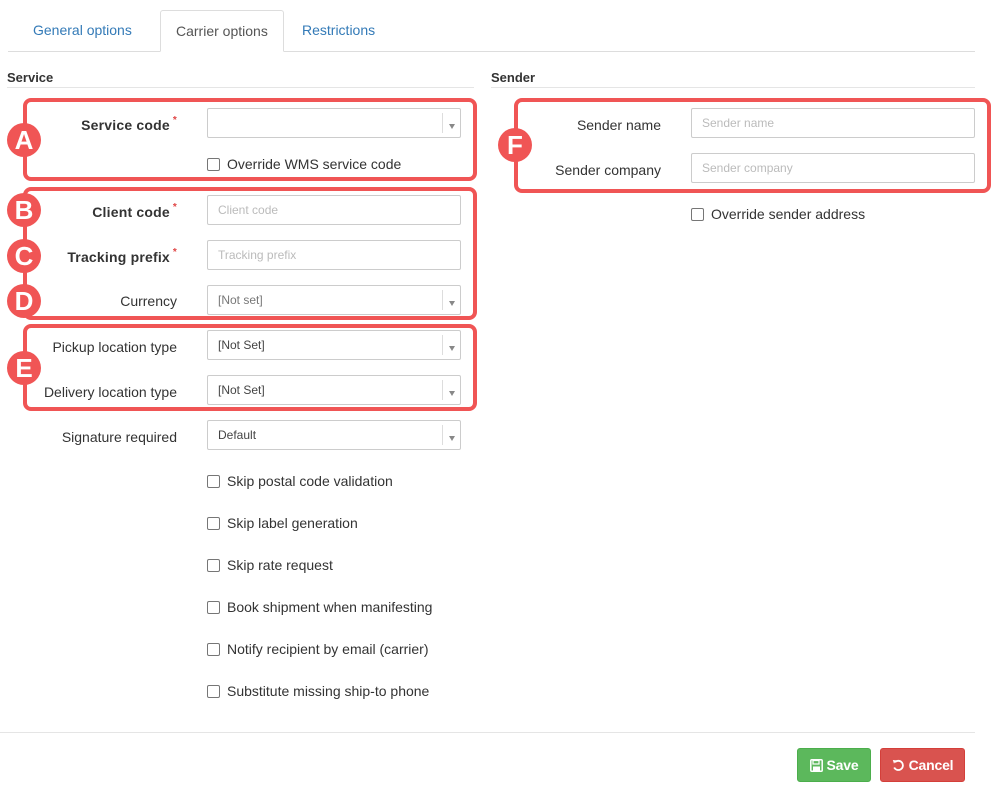 This screenshot has width=997, height=793. I want to click on save-button: Save, so click(834, 765).